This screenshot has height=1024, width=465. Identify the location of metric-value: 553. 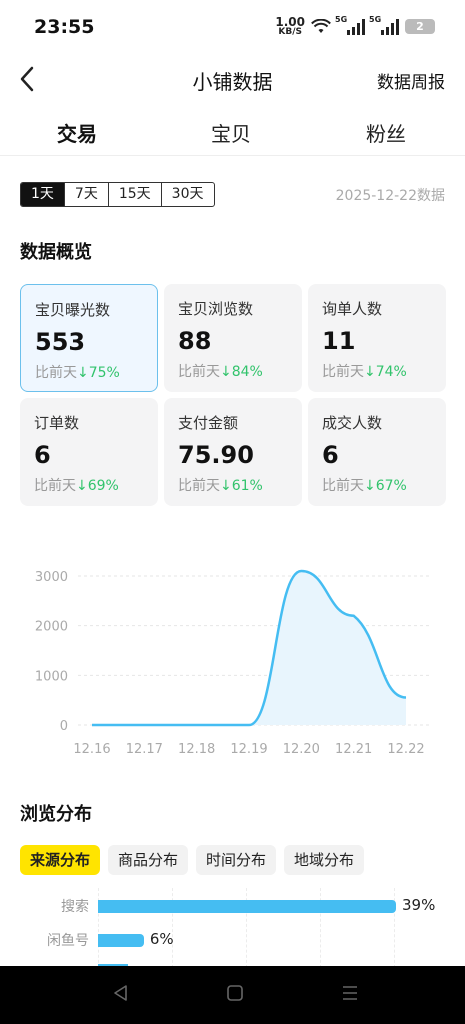
(60, 342).